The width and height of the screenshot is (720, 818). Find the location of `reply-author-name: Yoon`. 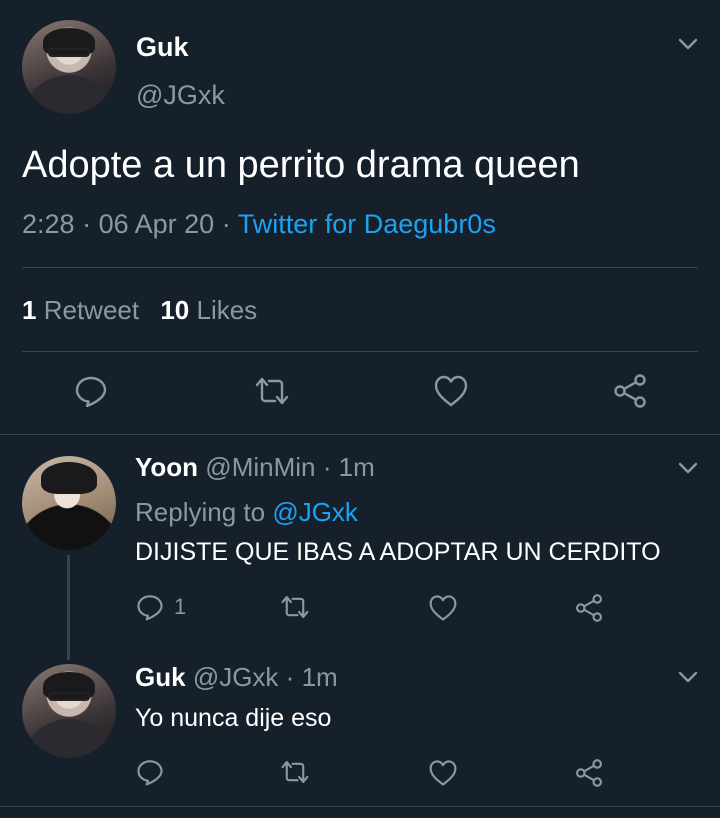

reply-author-name: Yoon is located at coordinates (166, 467).